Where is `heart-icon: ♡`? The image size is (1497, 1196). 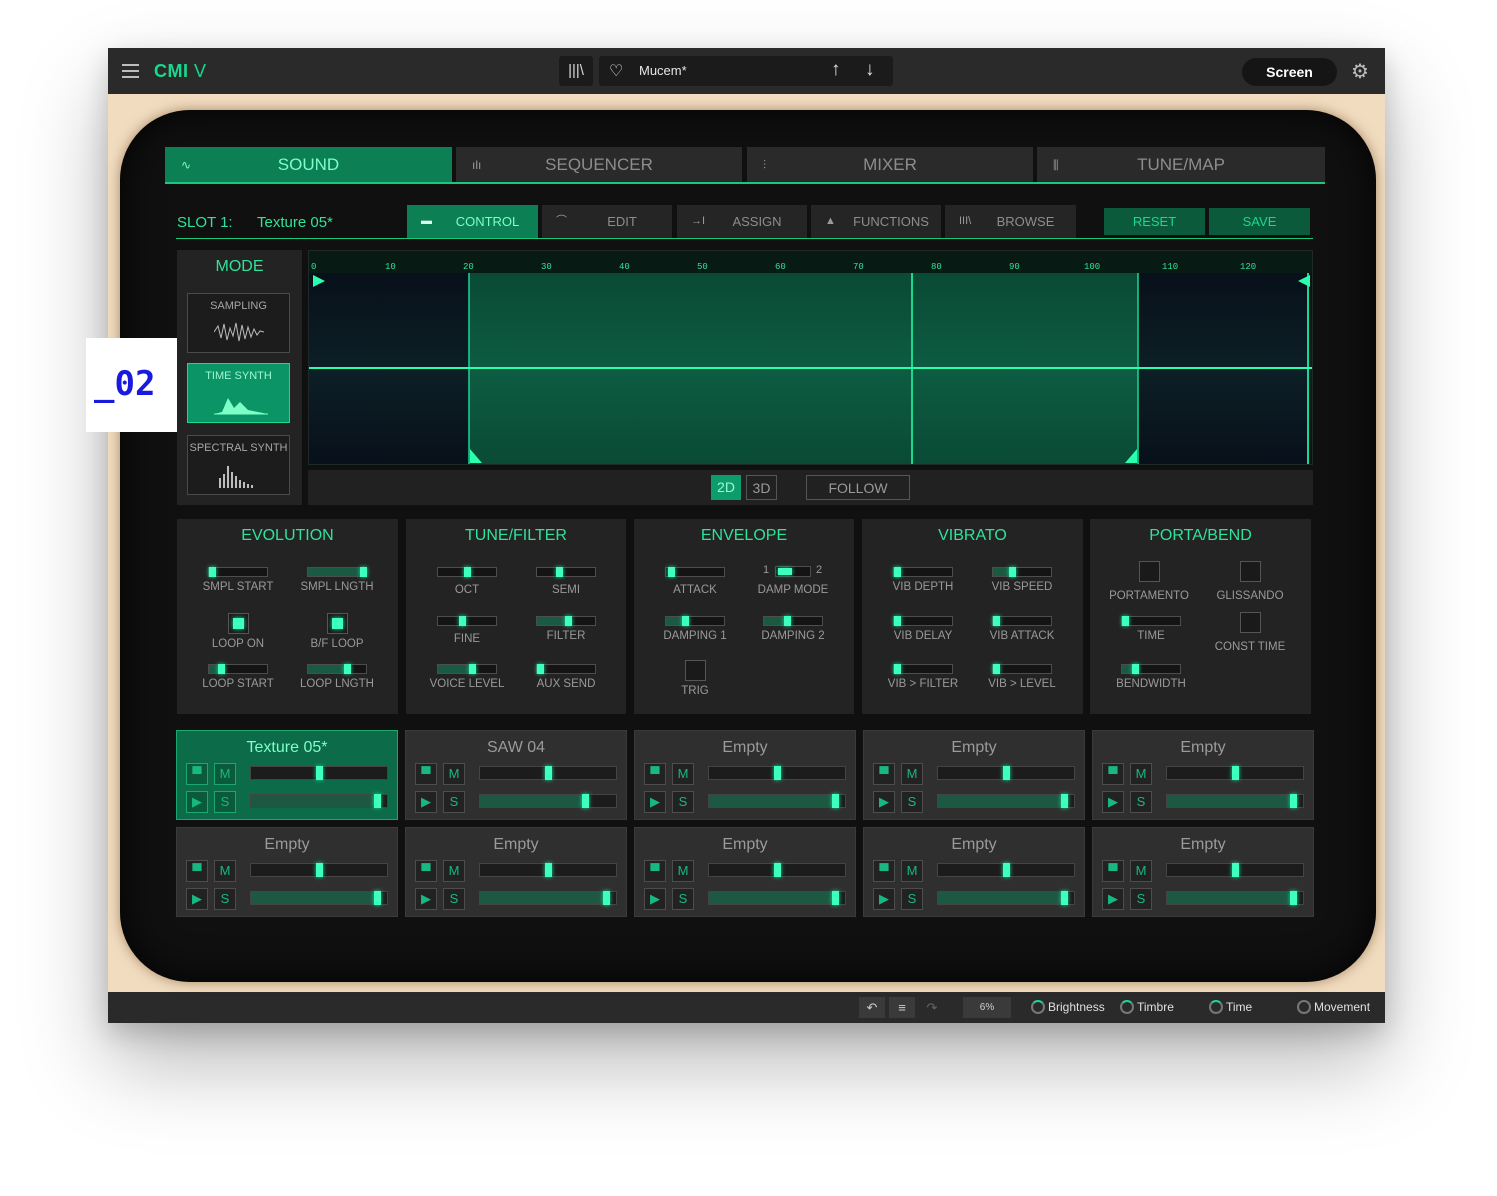 heart-icon: ♡ is located at coordinates (616, 71).